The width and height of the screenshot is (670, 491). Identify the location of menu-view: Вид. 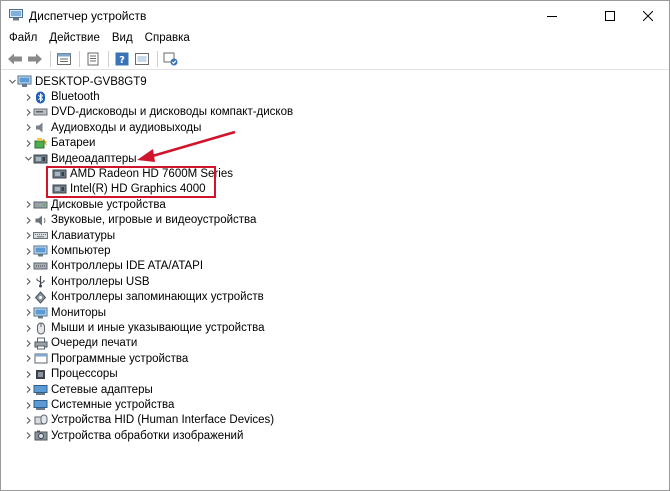
(122, 39).